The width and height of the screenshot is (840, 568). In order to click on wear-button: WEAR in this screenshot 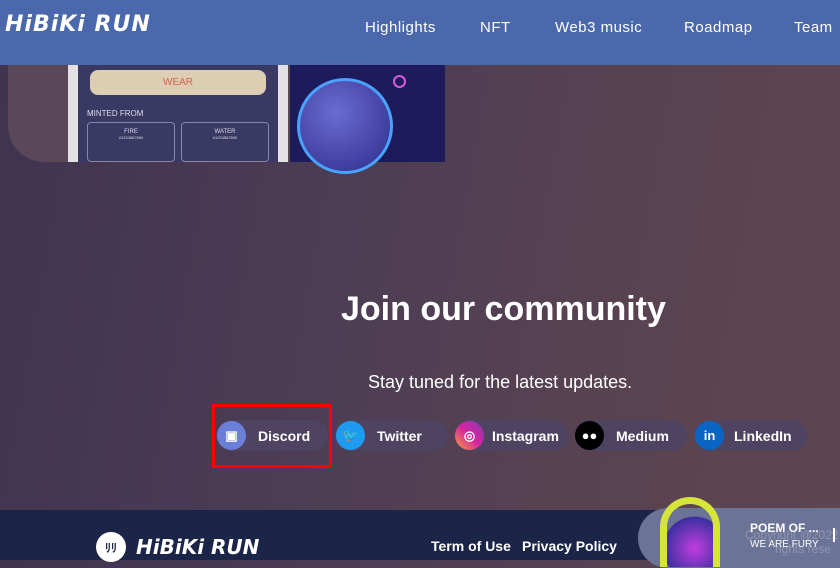, I will do `click(178, 82)`.